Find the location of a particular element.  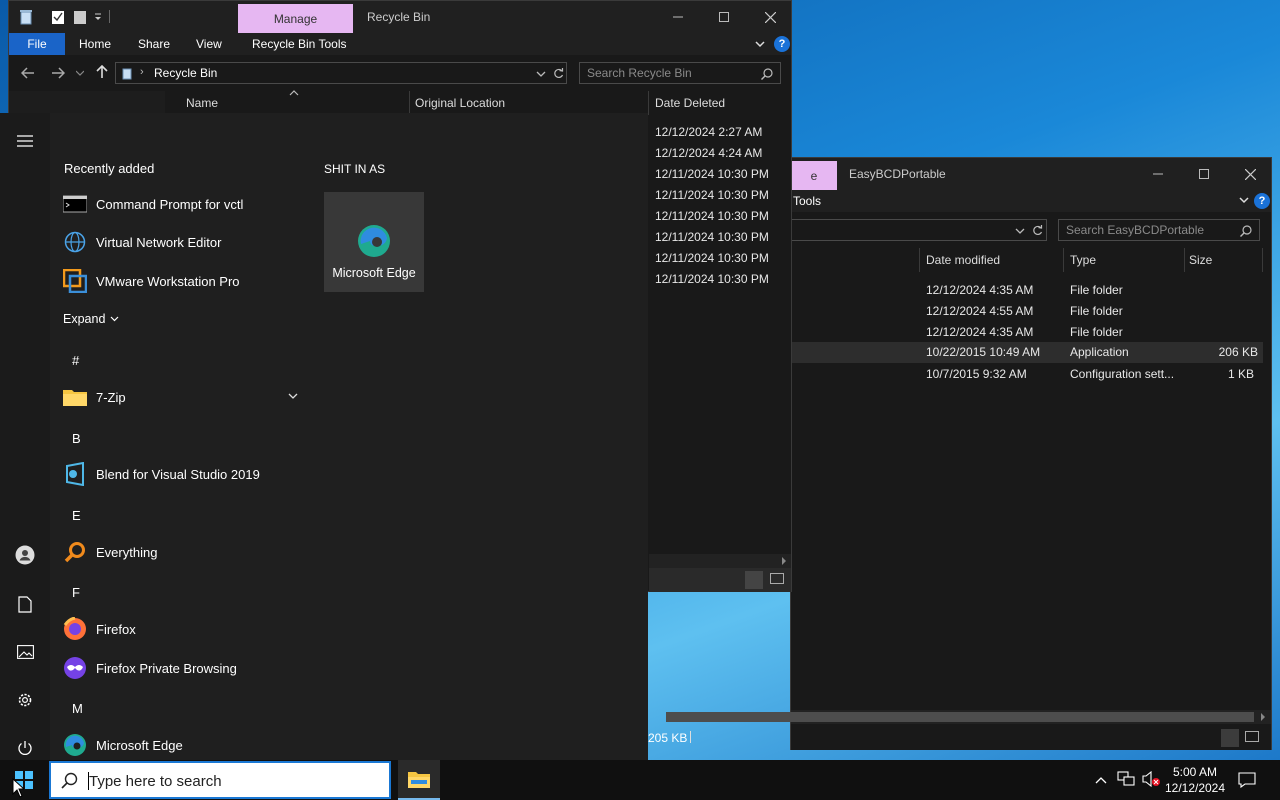

column-size: Size is located at coordinates (1200, 260).